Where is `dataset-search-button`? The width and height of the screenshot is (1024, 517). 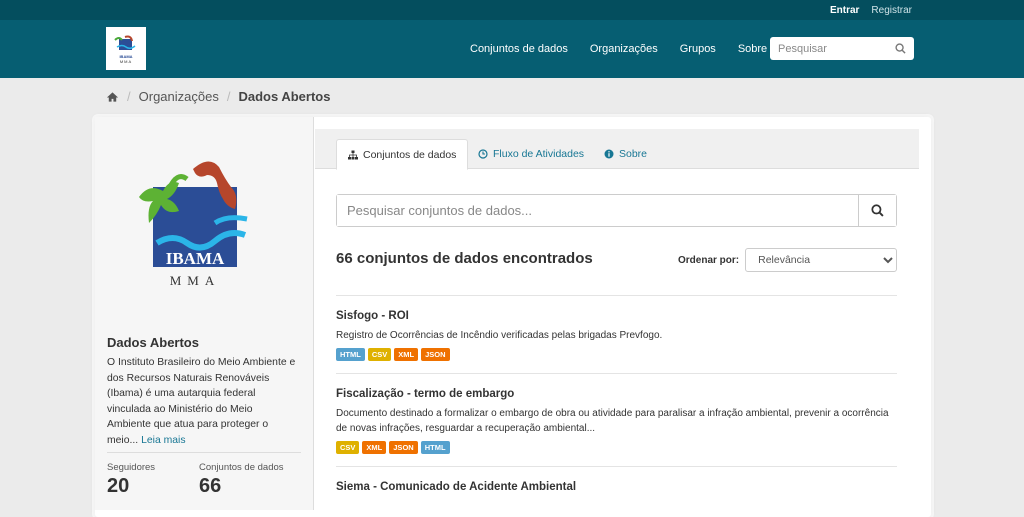 dataset-search-button is located at coordinates (877, 210).